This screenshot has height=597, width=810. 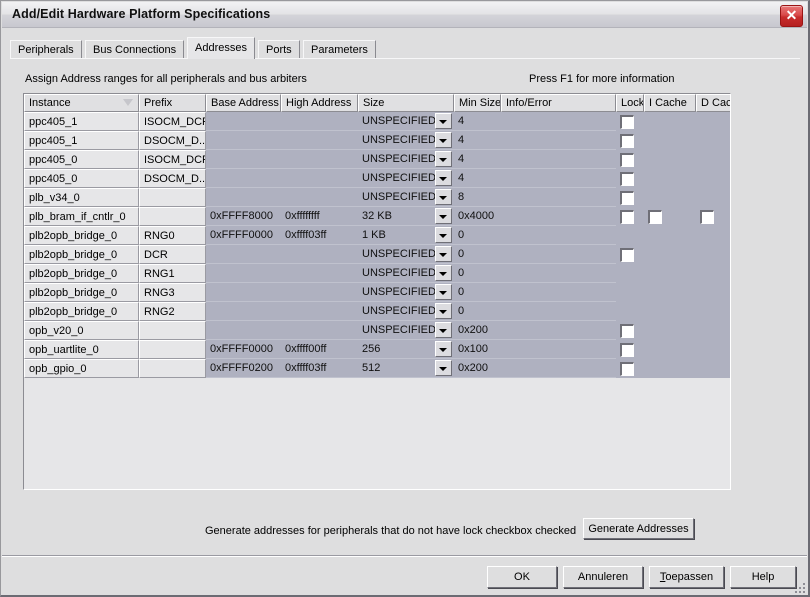 What do you see at coordinates (81, 349) in the screenshot?
I see `cell-instance: opb_uartlite_0` at bounding box center [81, 349].